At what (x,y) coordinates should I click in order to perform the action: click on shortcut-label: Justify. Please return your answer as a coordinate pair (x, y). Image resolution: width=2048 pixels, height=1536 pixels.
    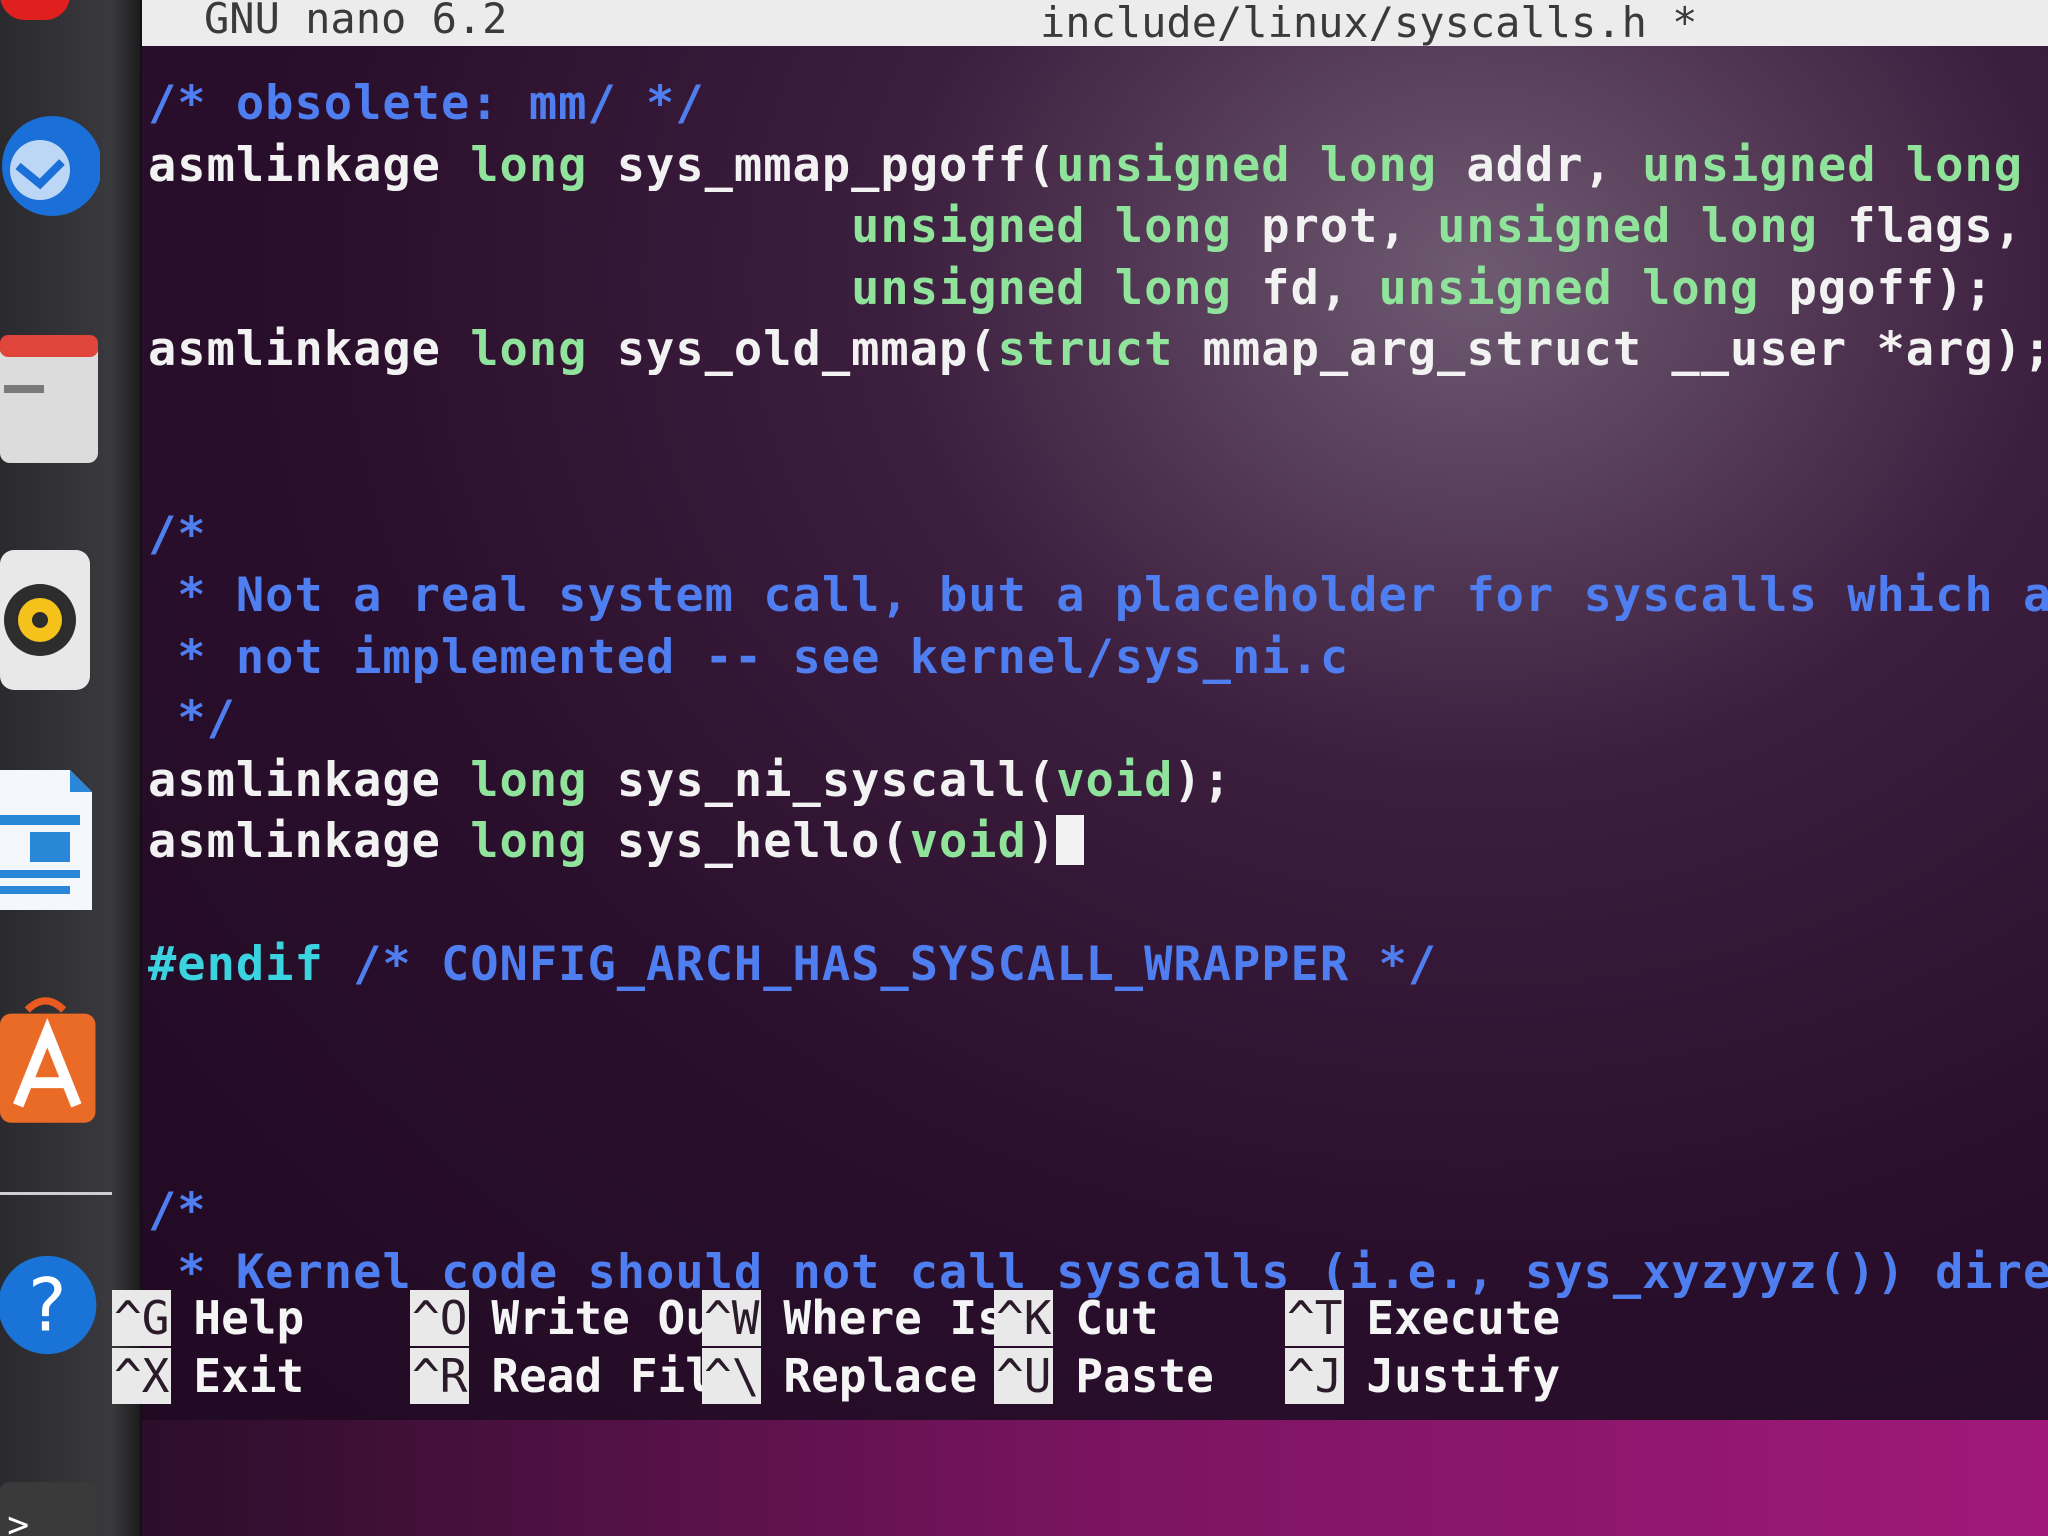
    Looking at the image, I should click on (1463, 1376).